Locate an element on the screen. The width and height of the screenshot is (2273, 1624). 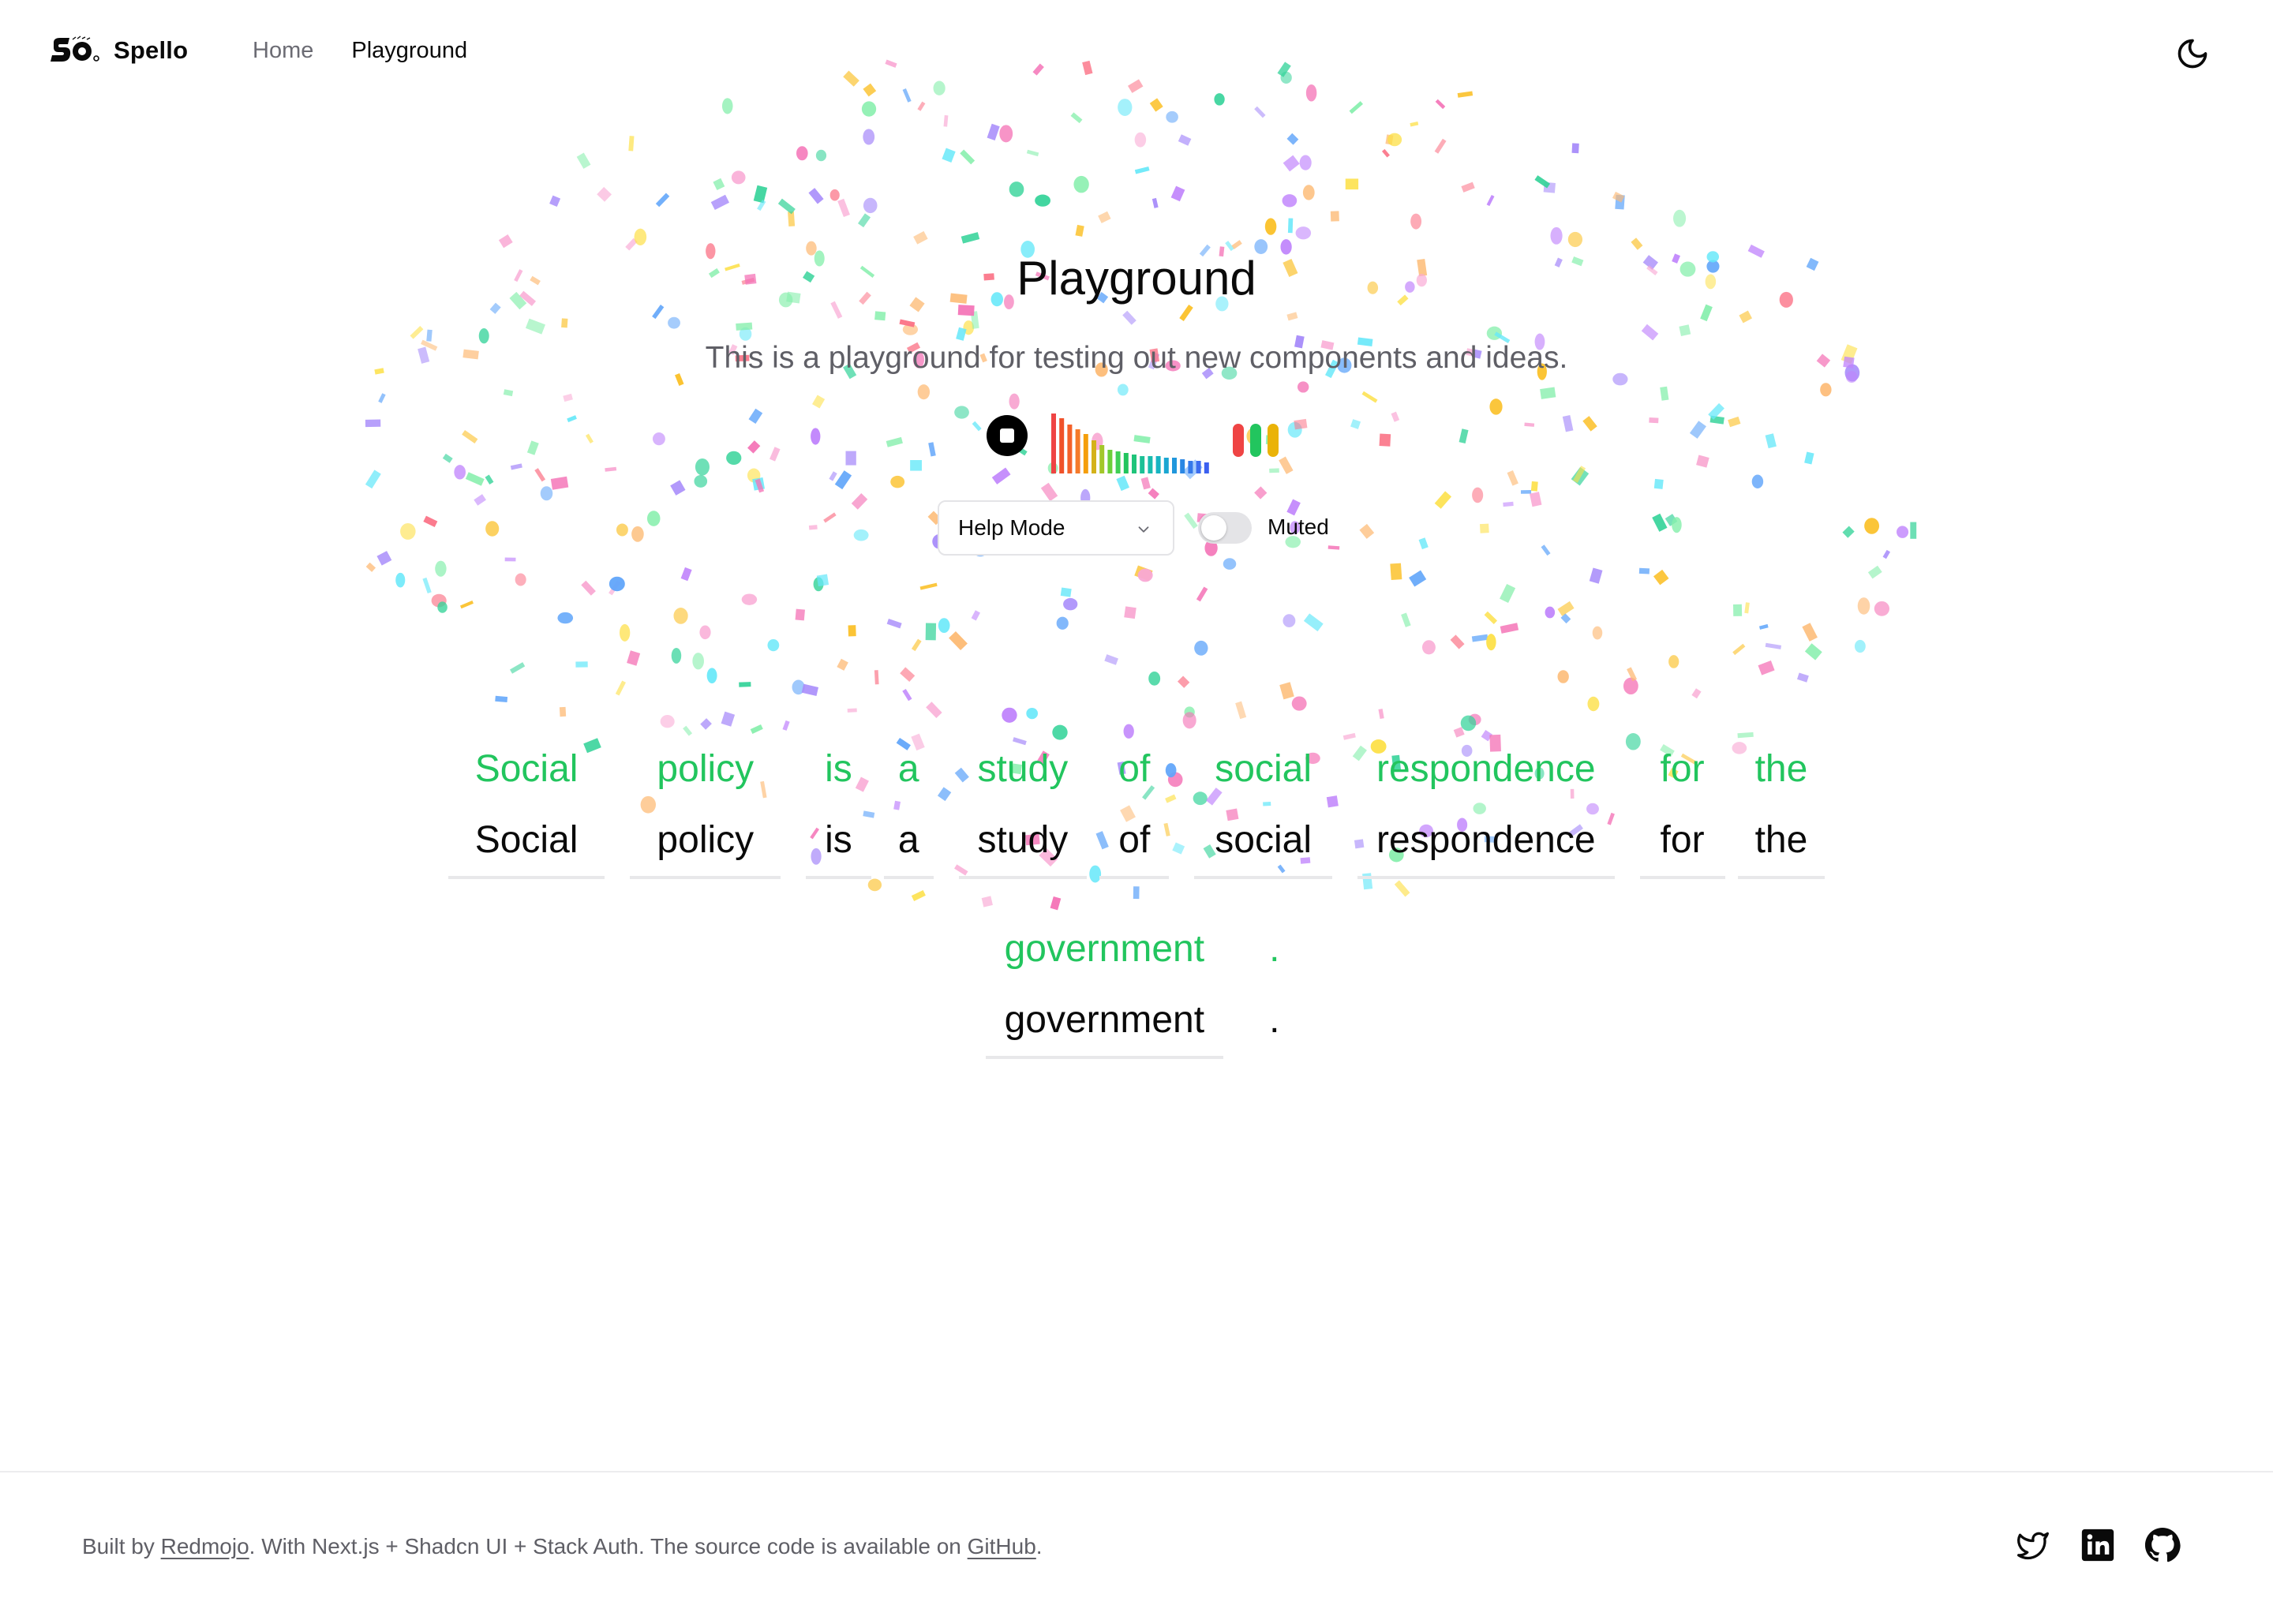
status-dot-yellow is located at coordinates (1273, 440).